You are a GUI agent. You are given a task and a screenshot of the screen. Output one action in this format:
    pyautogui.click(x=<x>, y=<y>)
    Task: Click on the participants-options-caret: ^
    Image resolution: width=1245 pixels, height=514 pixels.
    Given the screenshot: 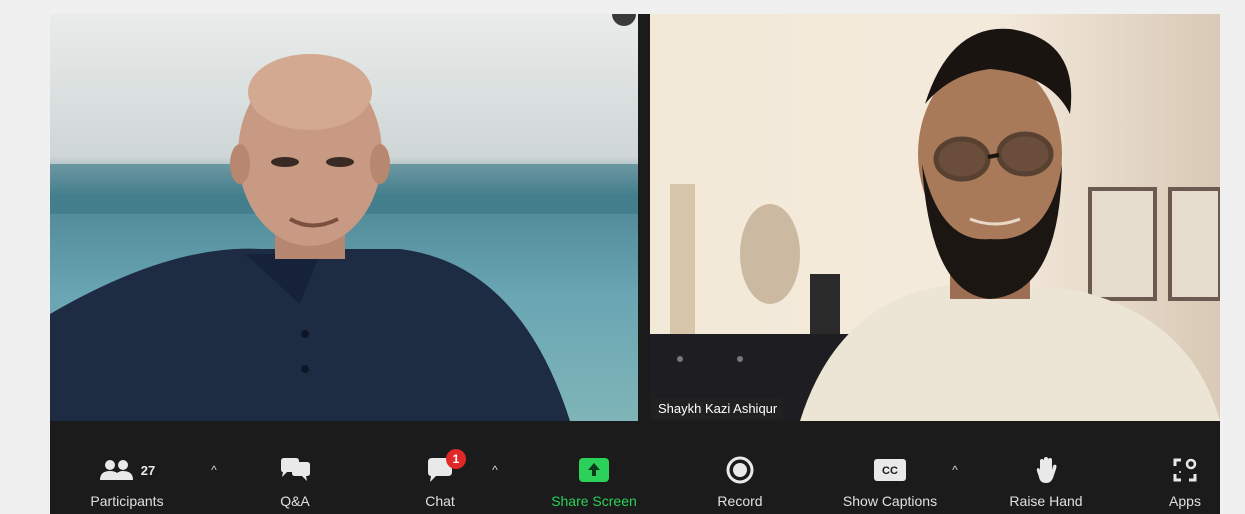 What is the action you would take?
    pyautogui.click(x=214, y=470)
    